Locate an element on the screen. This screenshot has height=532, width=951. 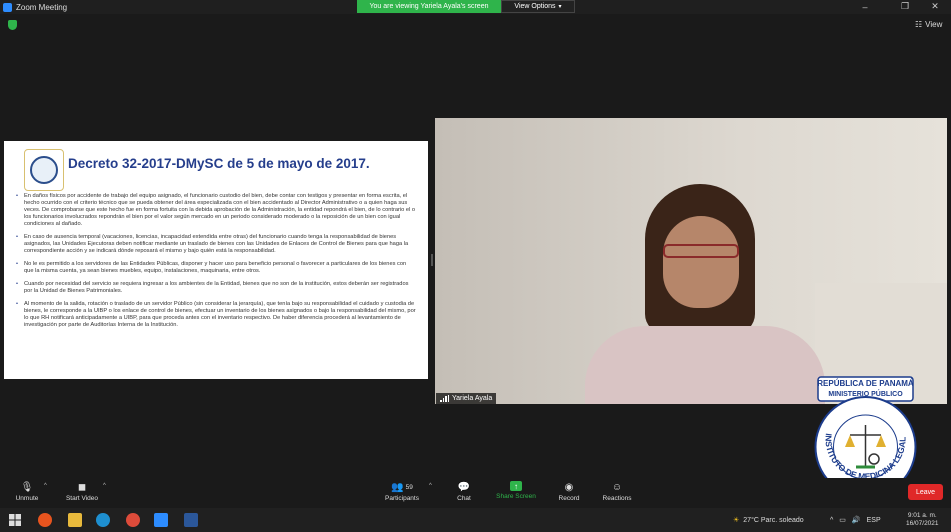
volume-icon: 🔊 is located at coordinates (856, 520).